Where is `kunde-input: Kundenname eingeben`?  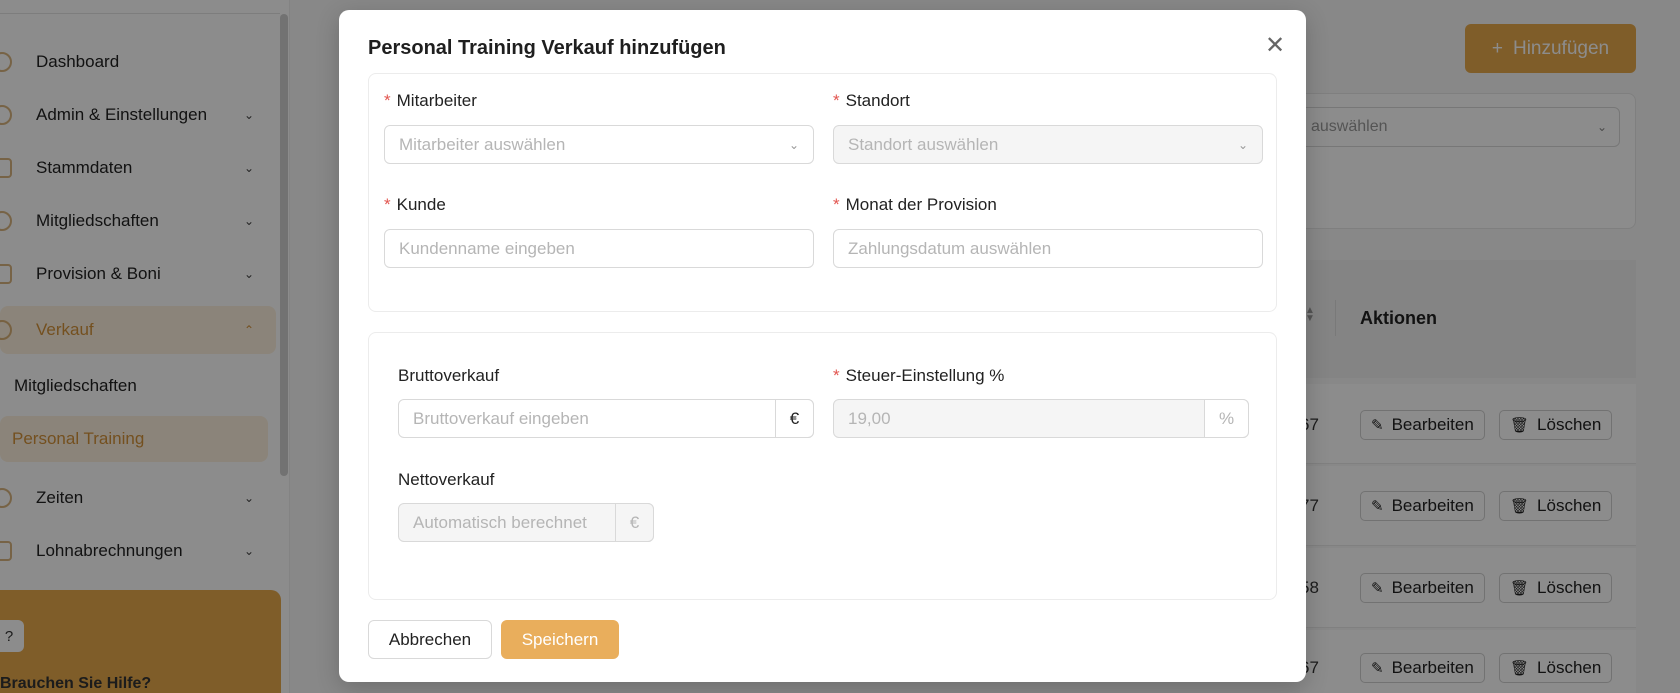 kunde-input: Kundenname eingeben is located at coordinates (599, 248).